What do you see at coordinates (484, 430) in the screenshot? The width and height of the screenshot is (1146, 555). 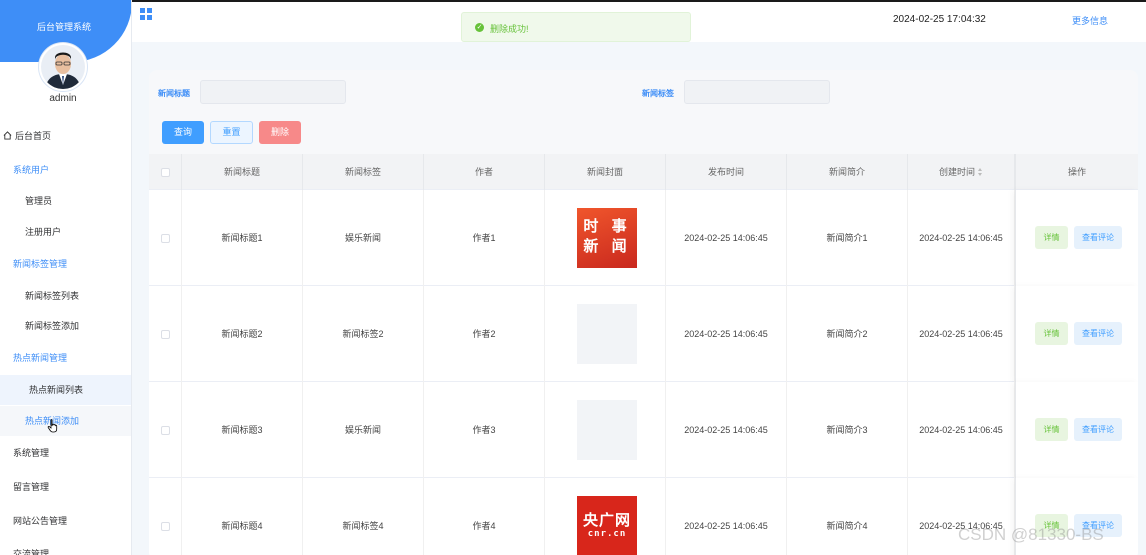 I see `cell-author: 作者3` at bounding box center [484, 430].